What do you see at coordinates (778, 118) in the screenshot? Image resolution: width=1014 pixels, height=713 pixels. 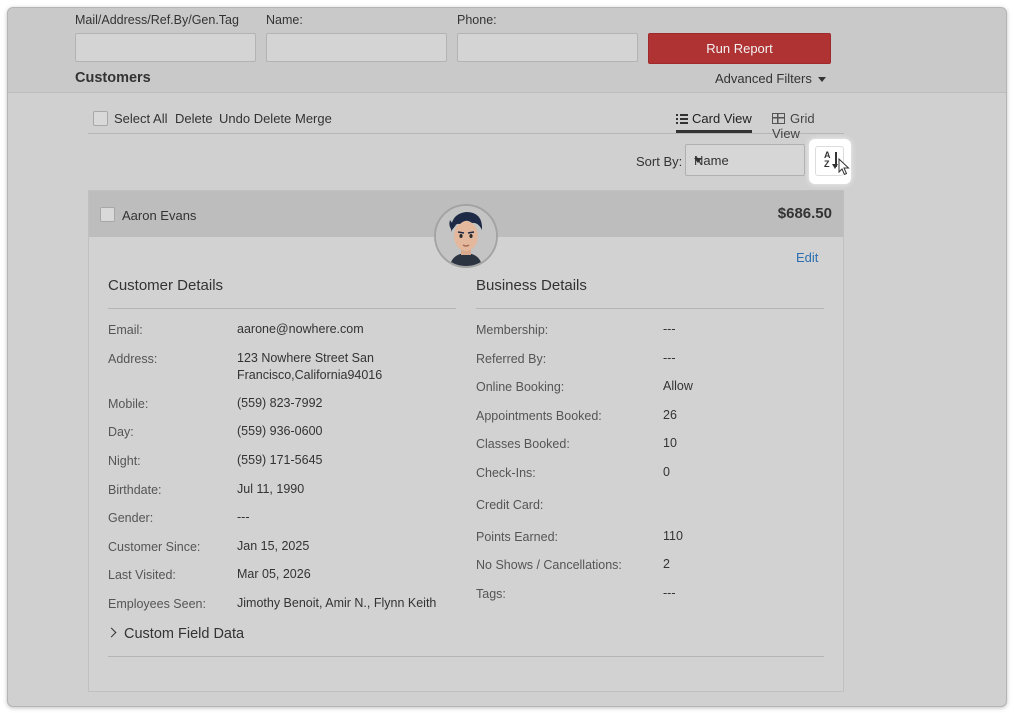 I see `grid-icon` at bounding box center [778, 118].